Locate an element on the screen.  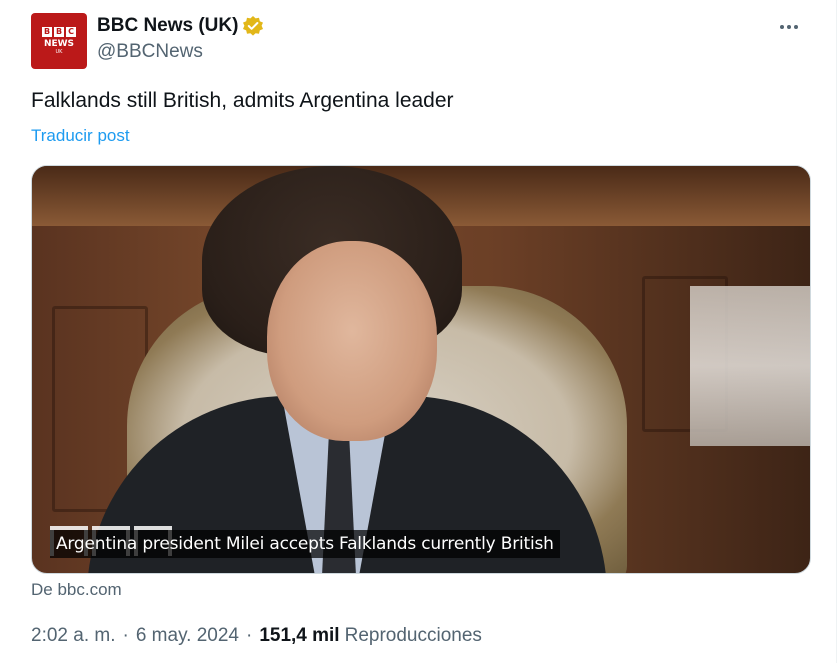
author-display-name: BBC News (UK) is located at coordinates (167, 26).